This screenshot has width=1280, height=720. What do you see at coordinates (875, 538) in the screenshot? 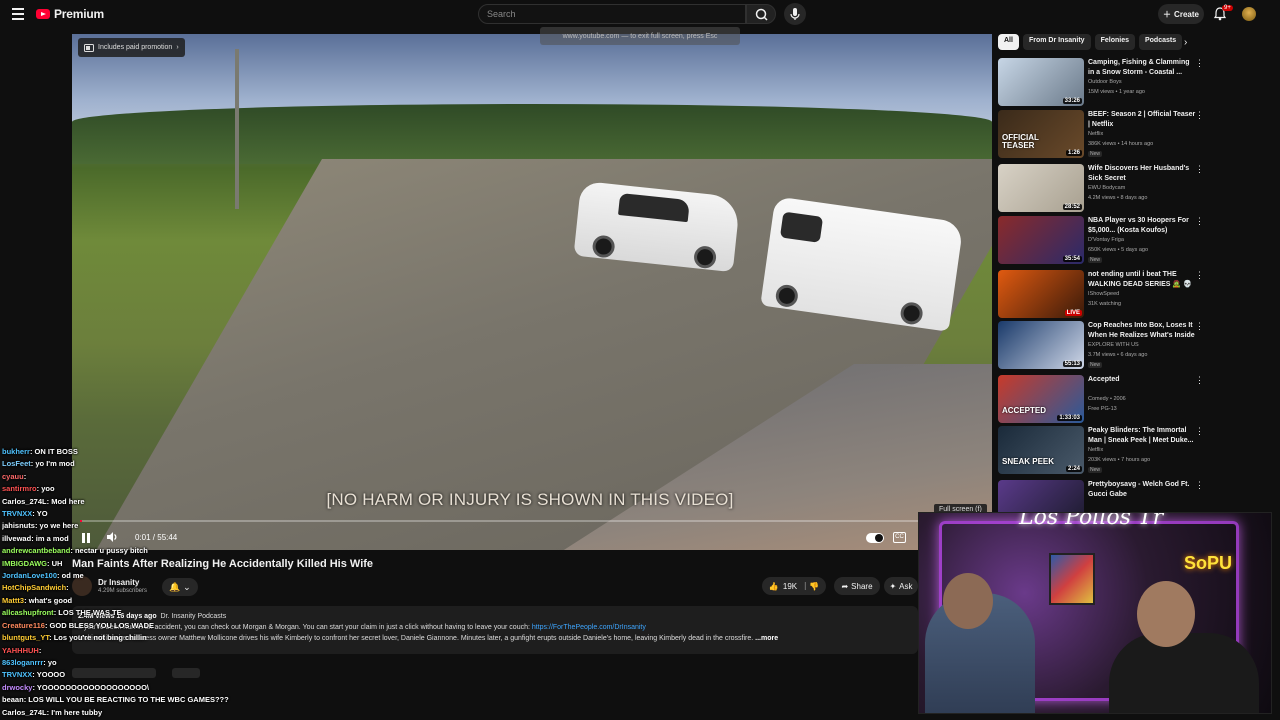
I see `autoplay-toggle` at bounding box center [875, 538].